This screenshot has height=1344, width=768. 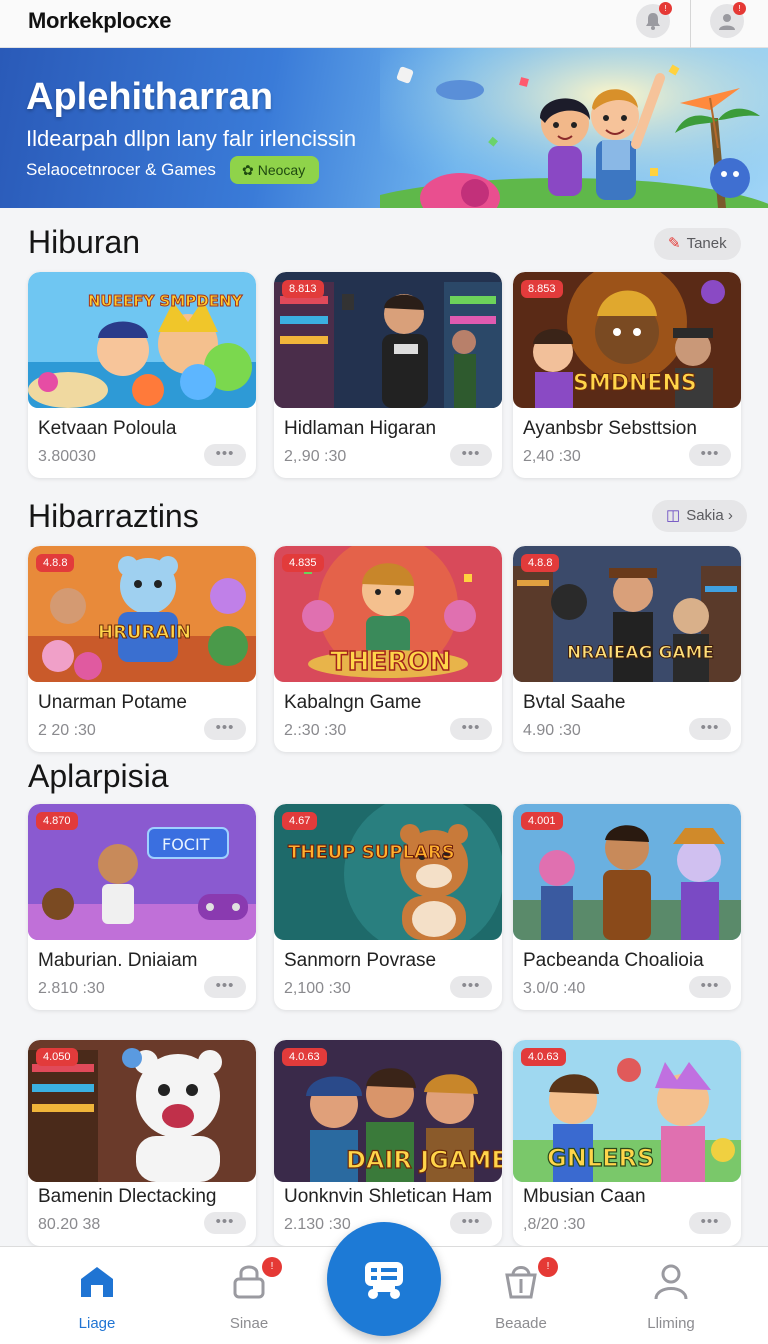 What do you see at coordinates (166, 301) in the screenshot?
I see `card-art-text: NUEEFY SMPDENY` at bounding box center [166, 301].